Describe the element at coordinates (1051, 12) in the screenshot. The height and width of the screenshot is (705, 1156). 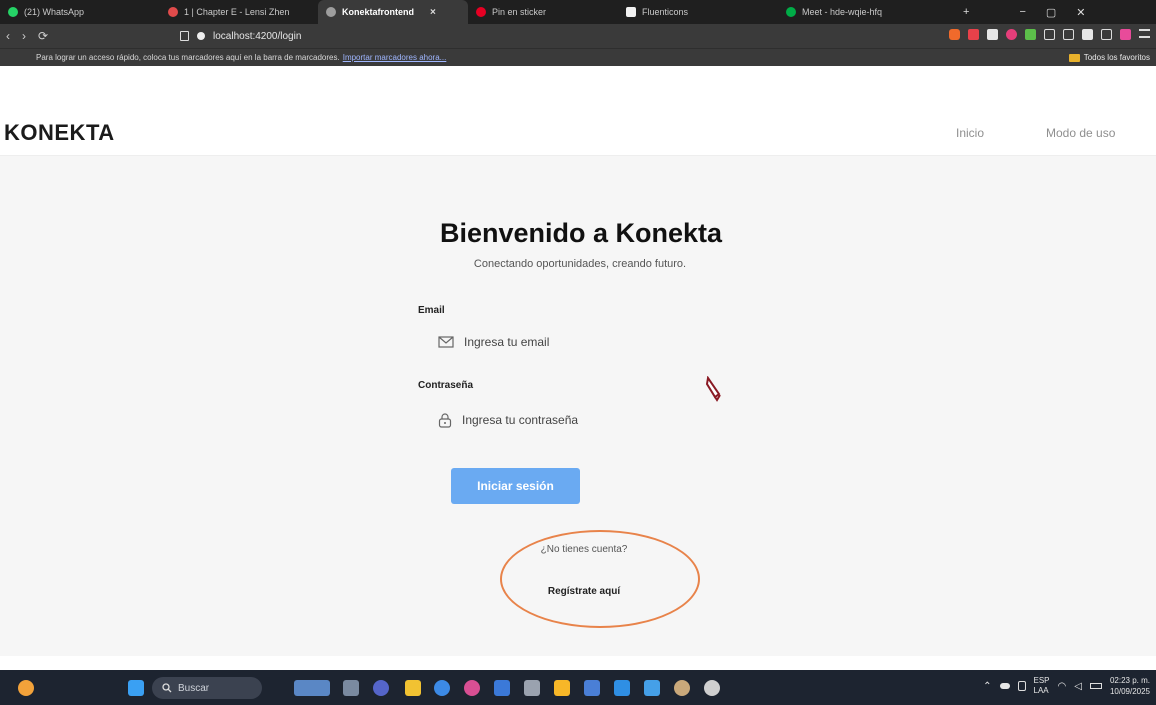
I see `maximize-button: ▢` at that location.